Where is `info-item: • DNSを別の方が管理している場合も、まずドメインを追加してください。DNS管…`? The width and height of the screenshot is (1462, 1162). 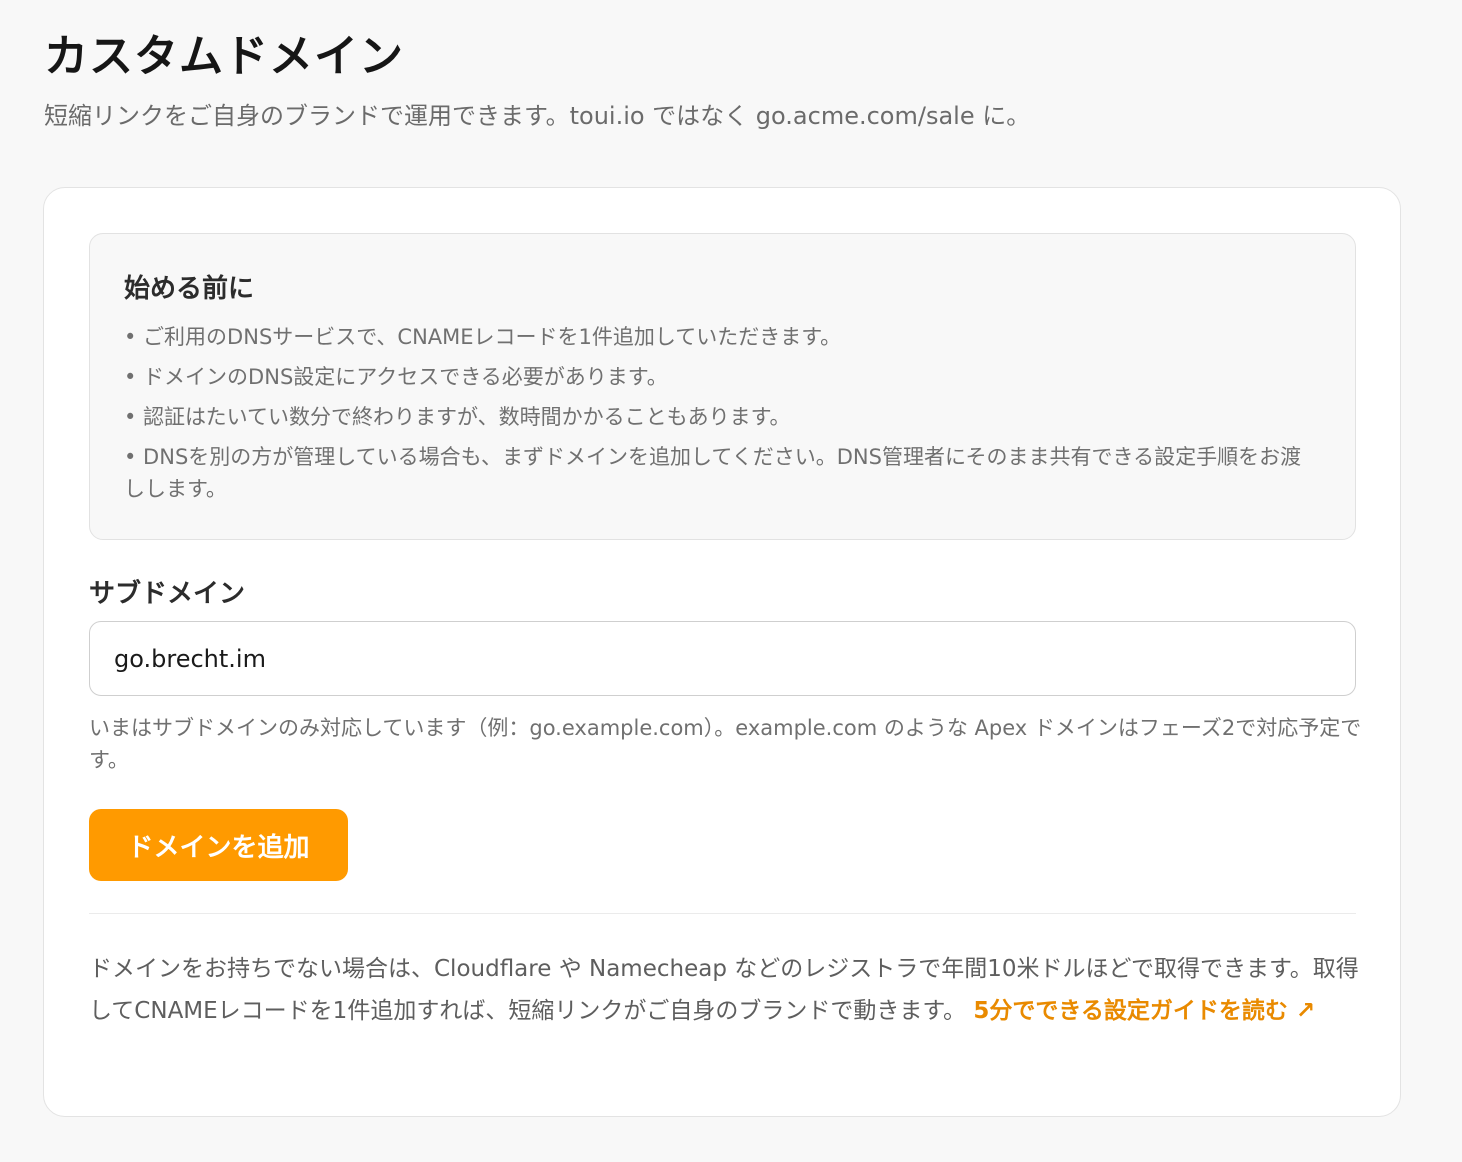 info-item: • DNSを別の方が管理している場合も、まずドメインを追加してください。DNS管… is located at coordinates (713, 473).